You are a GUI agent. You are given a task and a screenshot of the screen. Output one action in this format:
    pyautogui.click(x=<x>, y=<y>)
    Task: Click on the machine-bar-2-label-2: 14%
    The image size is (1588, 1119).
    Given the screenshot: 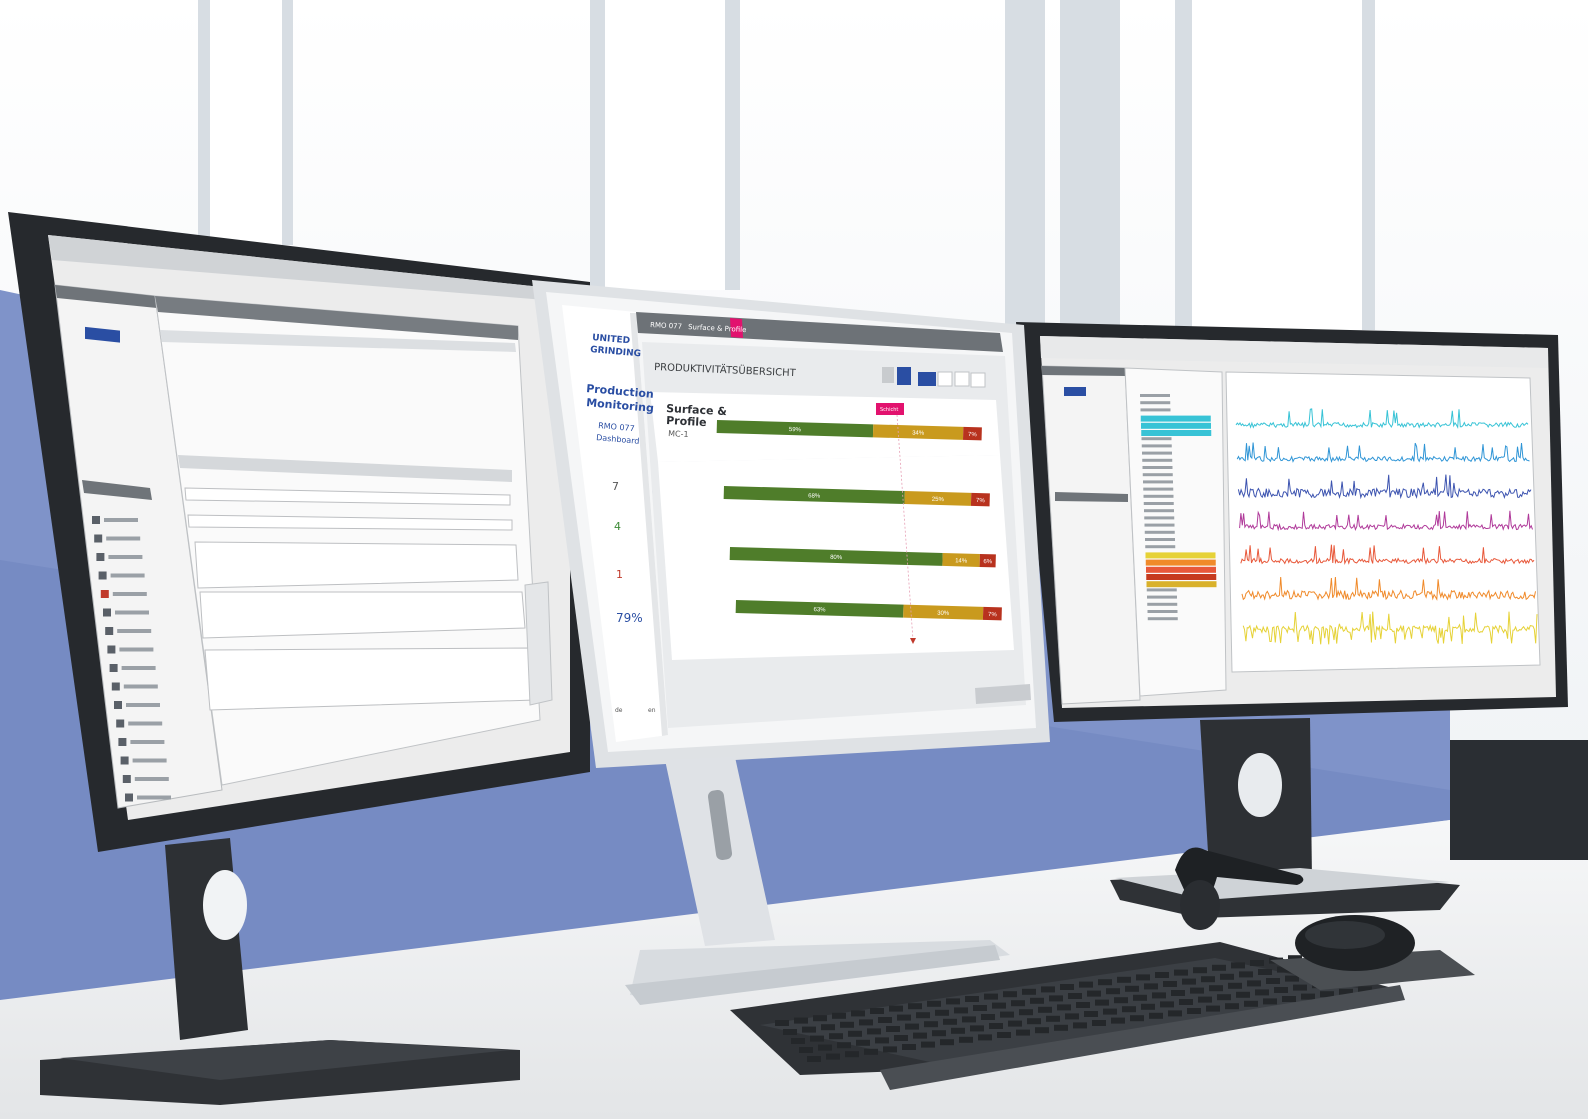 What is the action you would take?
    pyautogui.click(x=961, y=561)
    